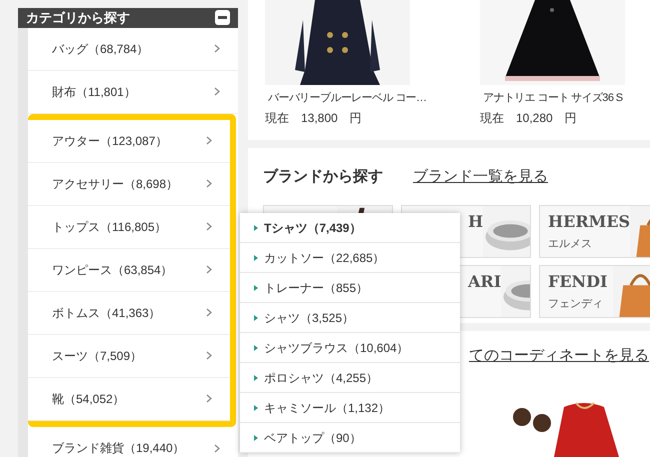 Image resolution: width=650 pixels, height=457 pixels. I want to click on brand-tile: HERMES エルメス, so click(594, 231).